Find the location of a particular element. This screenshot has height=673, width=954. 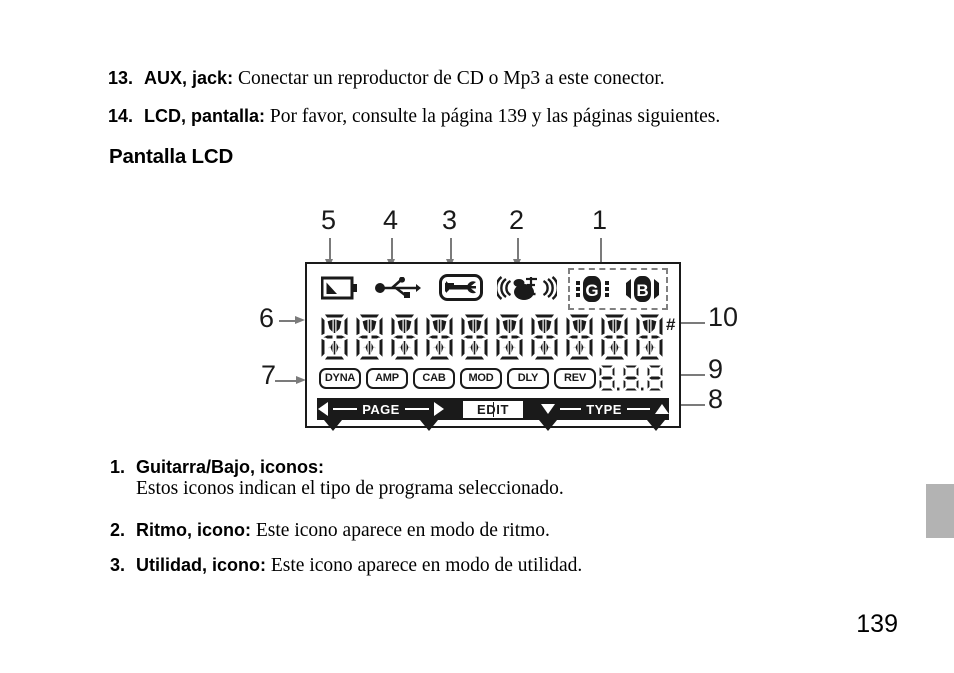

segment-character-row is located at coordinates (492, 337).